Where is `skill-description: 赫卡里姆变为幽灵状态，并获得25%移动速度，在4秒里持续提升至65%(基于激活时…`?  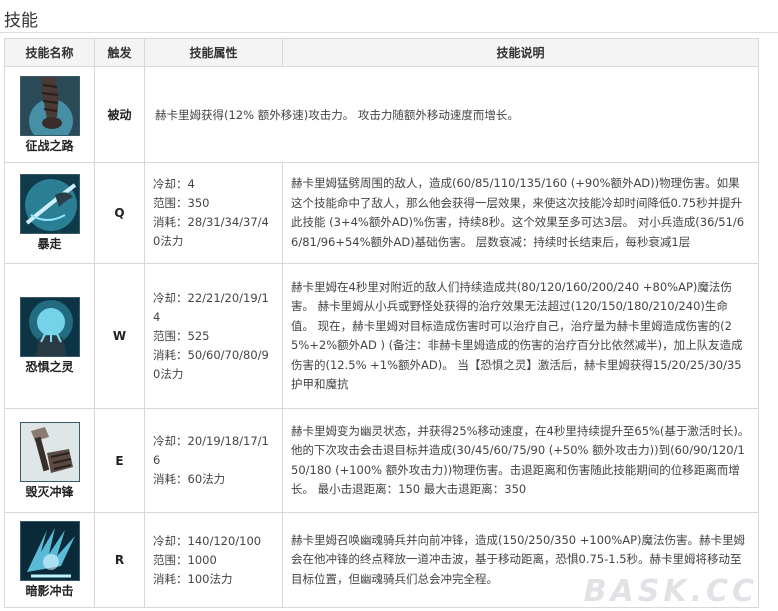 skill-description: 赫卡里姆变为幽灵状态，并获得25%移动速度，在4秒里持续提升至65%(基于激活时… is located at coordinates (520, 460).